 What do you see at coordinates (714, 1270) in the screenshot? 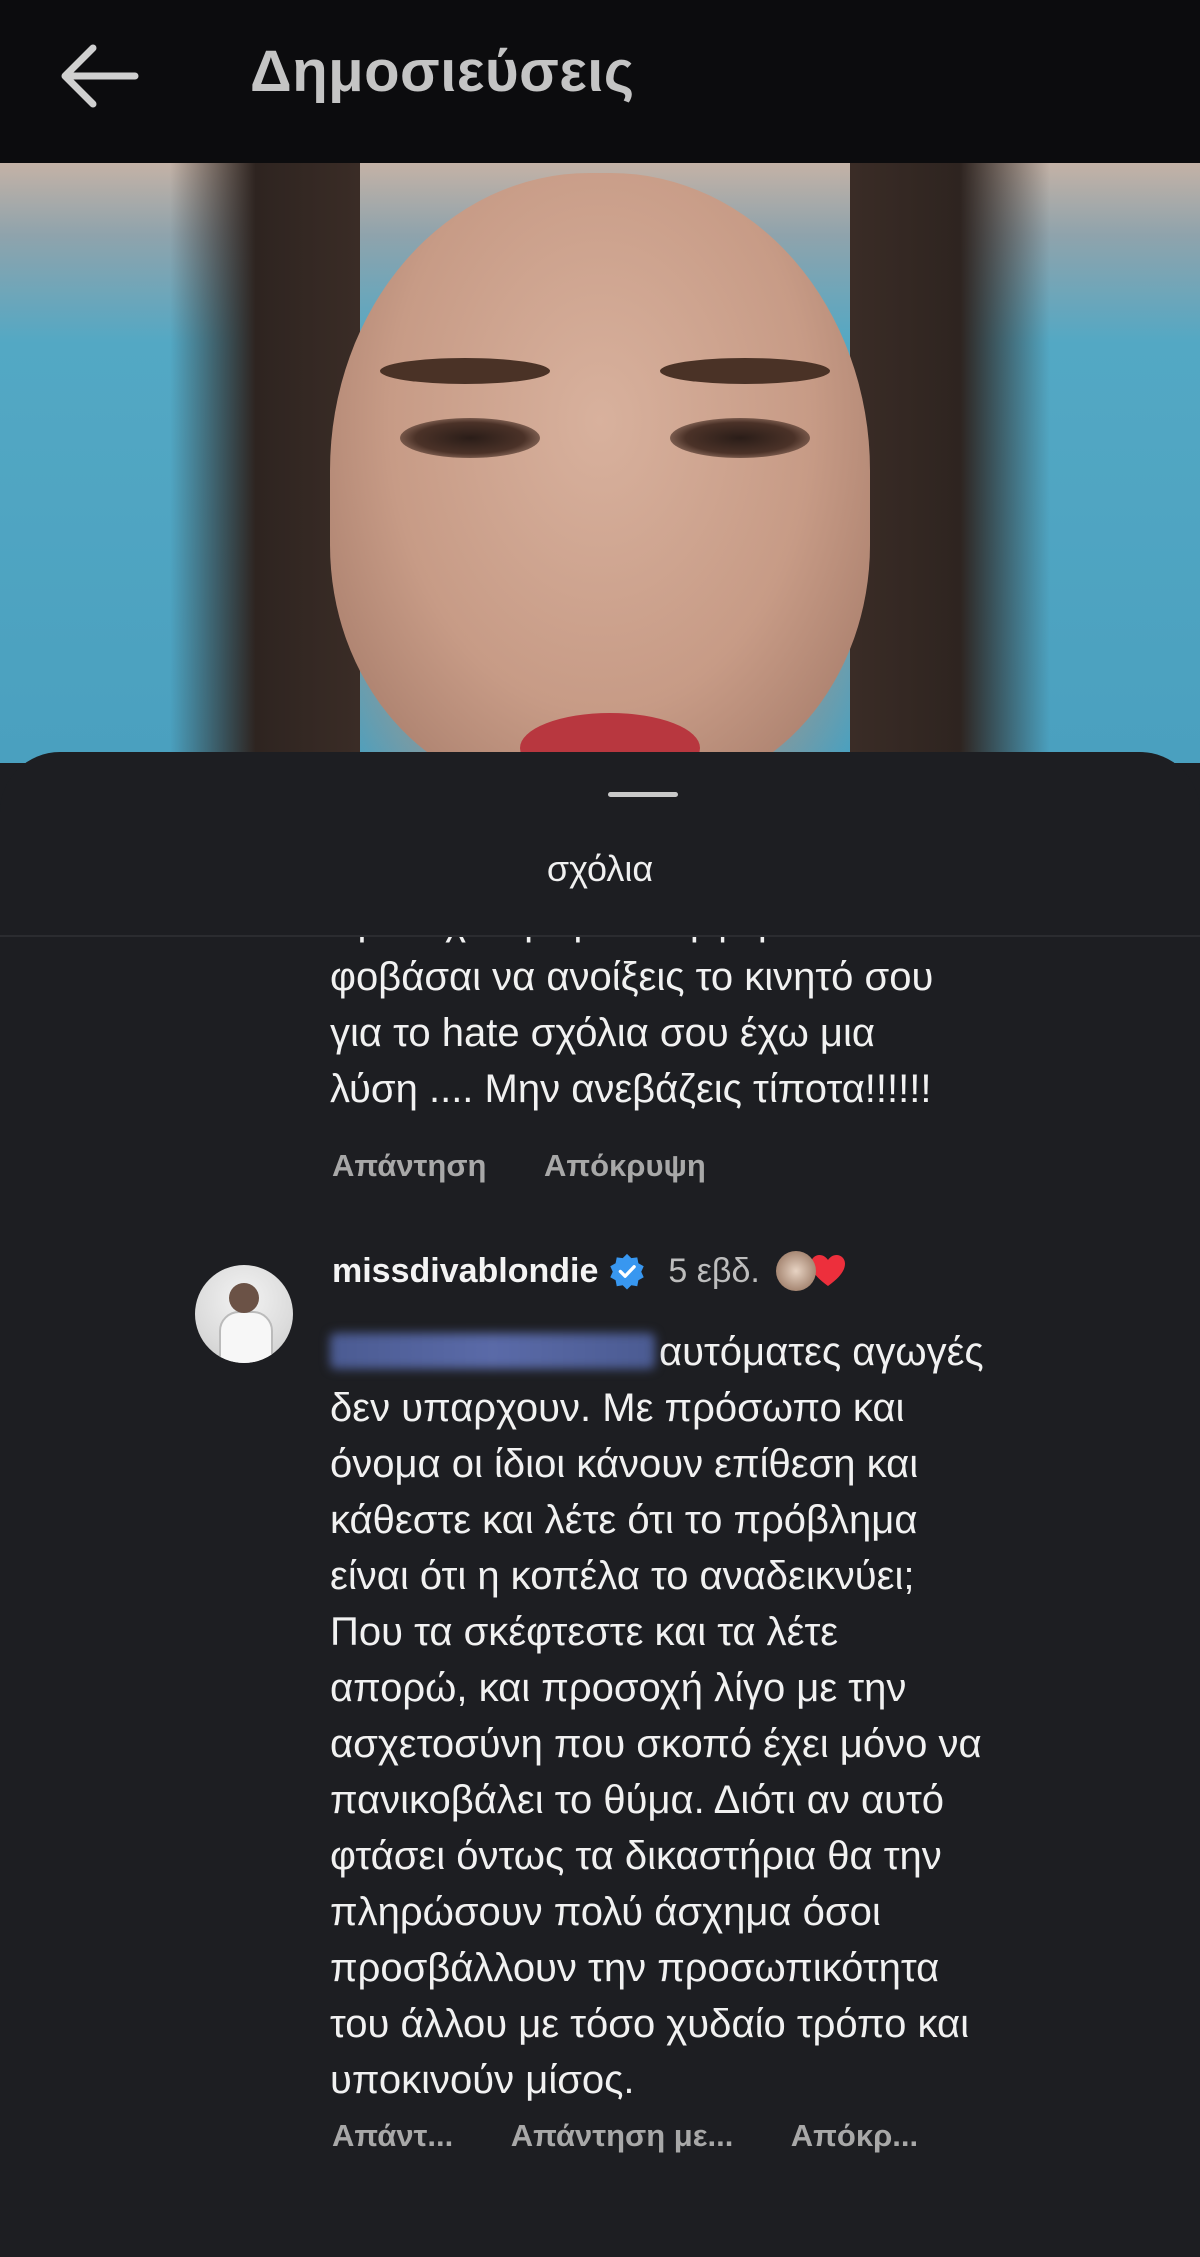
I see `comment-time: 5 εβδ.` at bounding box center [714, 1270].